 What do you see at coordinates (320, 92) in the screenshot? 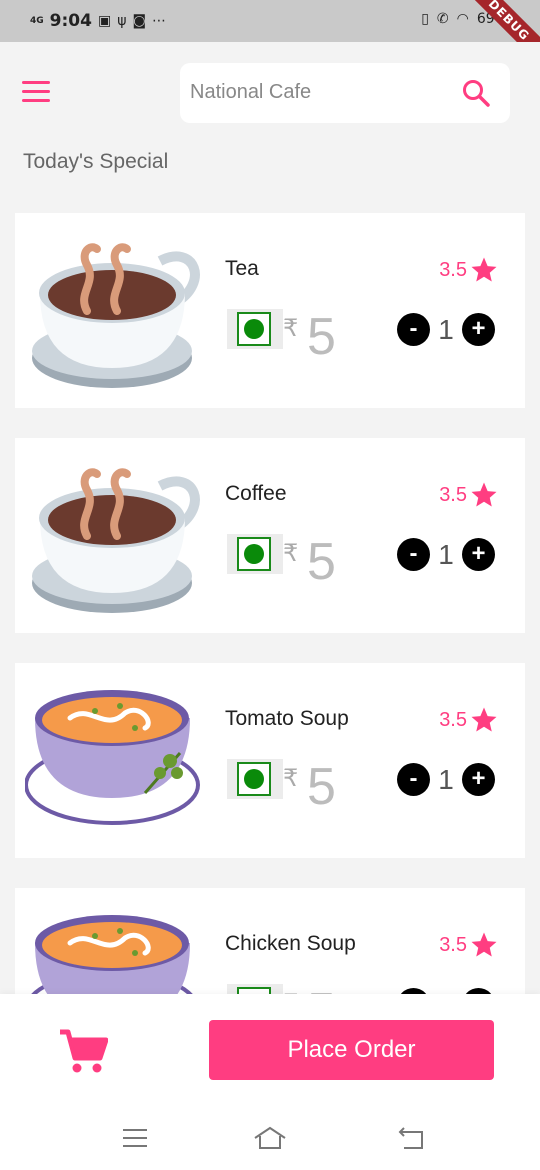
I see `search-input` at bounding box center [320, 92].